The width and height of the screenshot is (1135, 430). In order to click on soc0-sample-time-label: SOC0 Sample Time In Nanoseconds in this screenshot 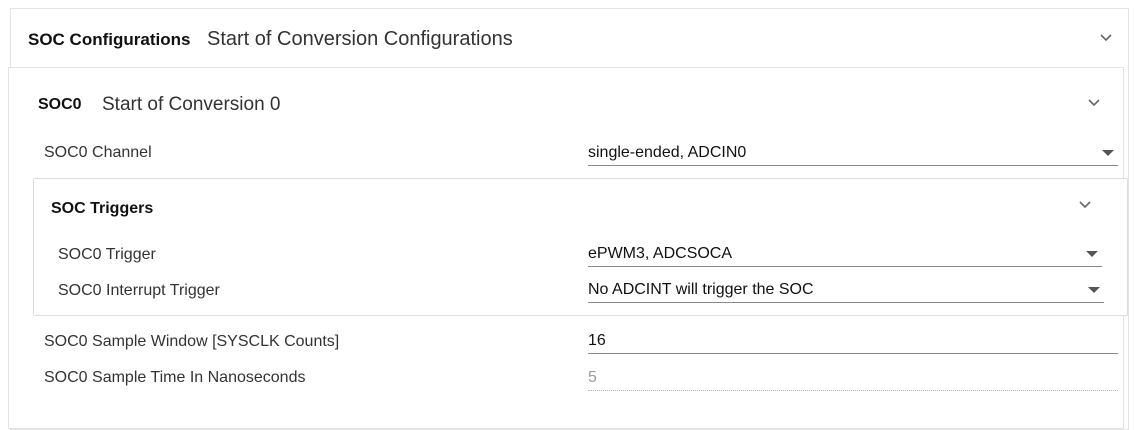, I will do `click(175, 377)`.